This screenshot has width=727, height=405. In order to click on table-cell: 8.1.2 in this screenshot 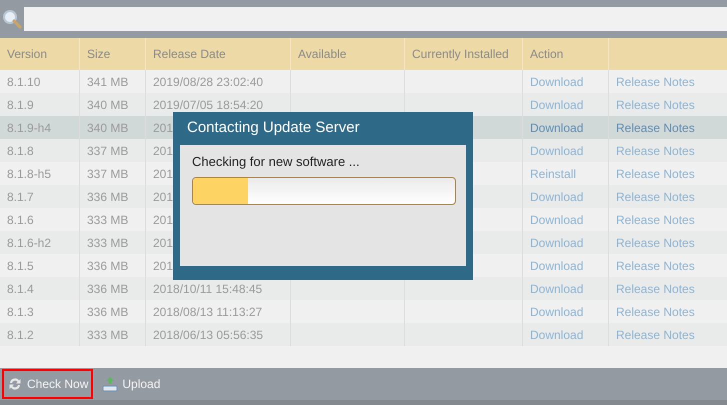, I will do `click(40, 334)`.